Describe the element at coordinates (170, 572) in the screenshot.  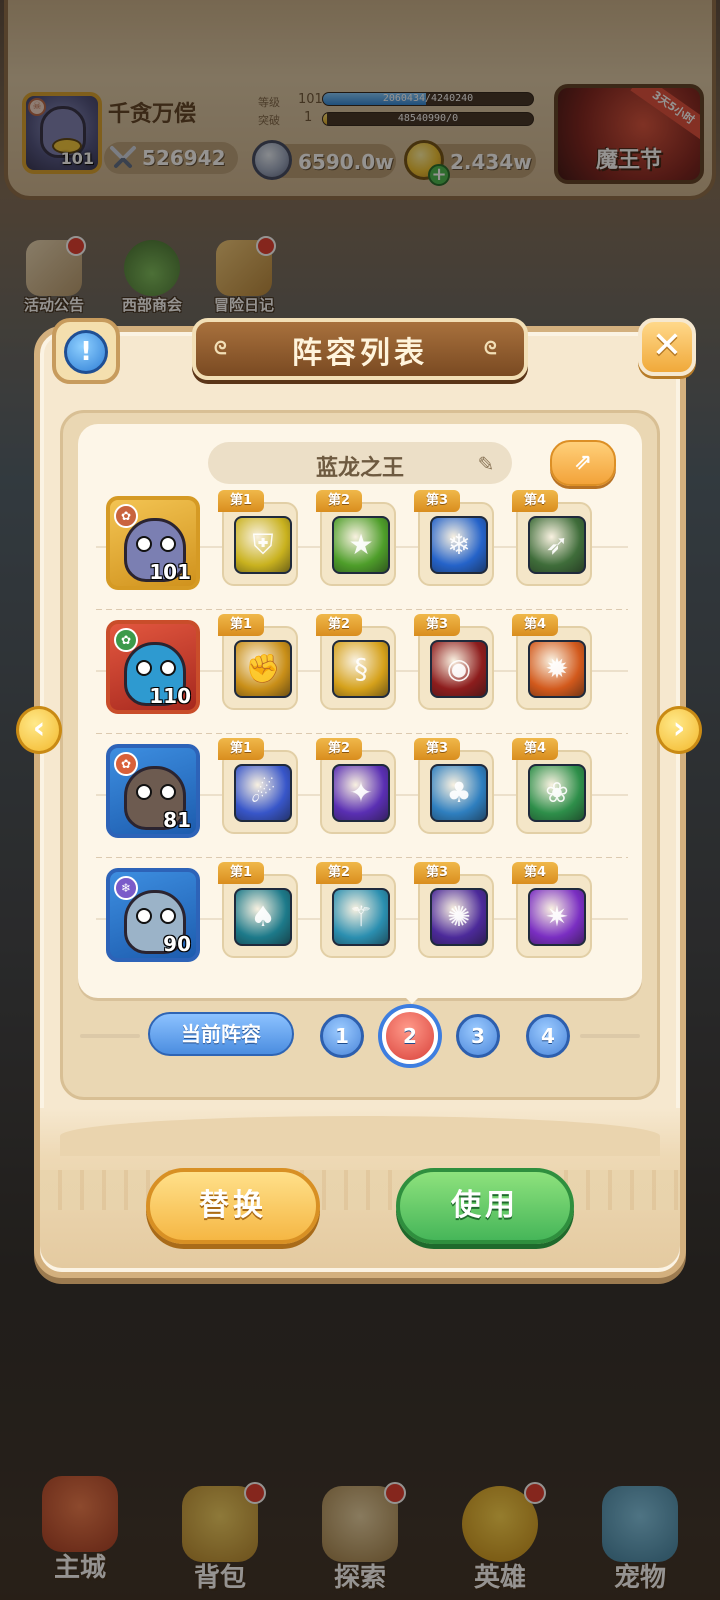
I see `hero-level: 101` at that location.